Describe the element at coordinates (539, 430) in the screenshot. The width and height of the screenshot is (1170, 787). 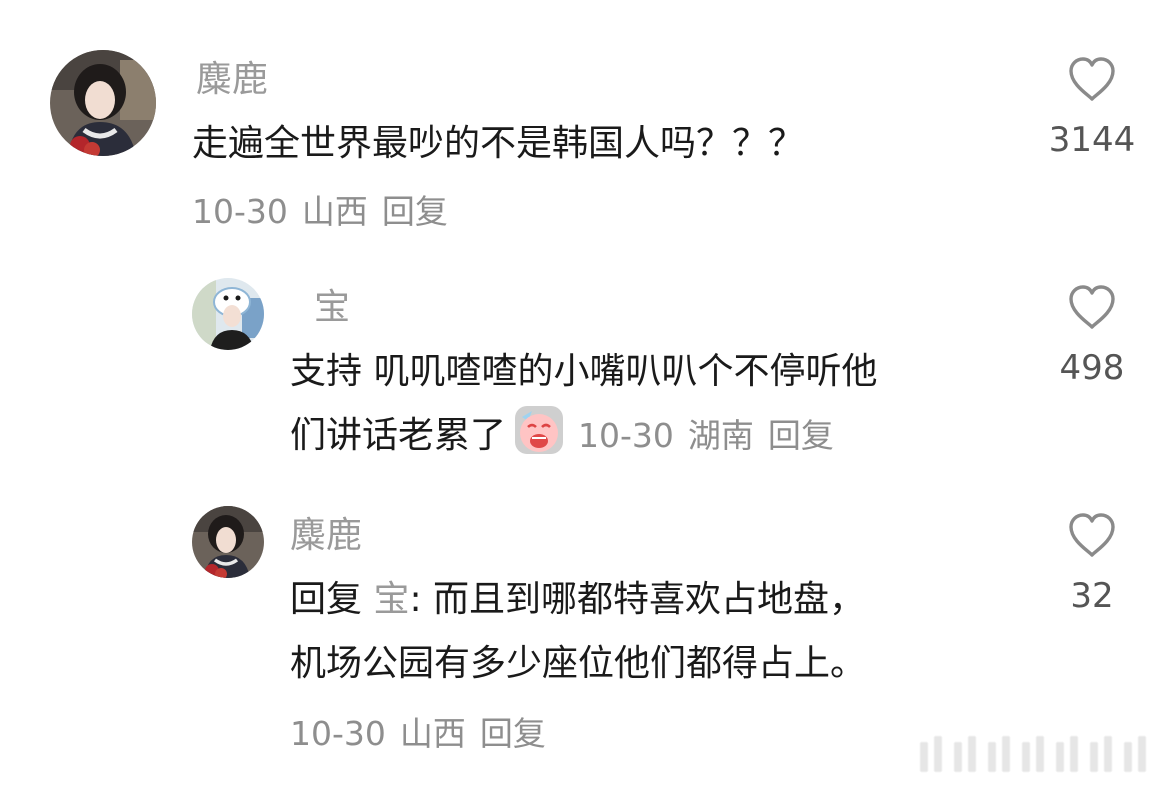
I see `sad-face-emoji-icon` at that location.